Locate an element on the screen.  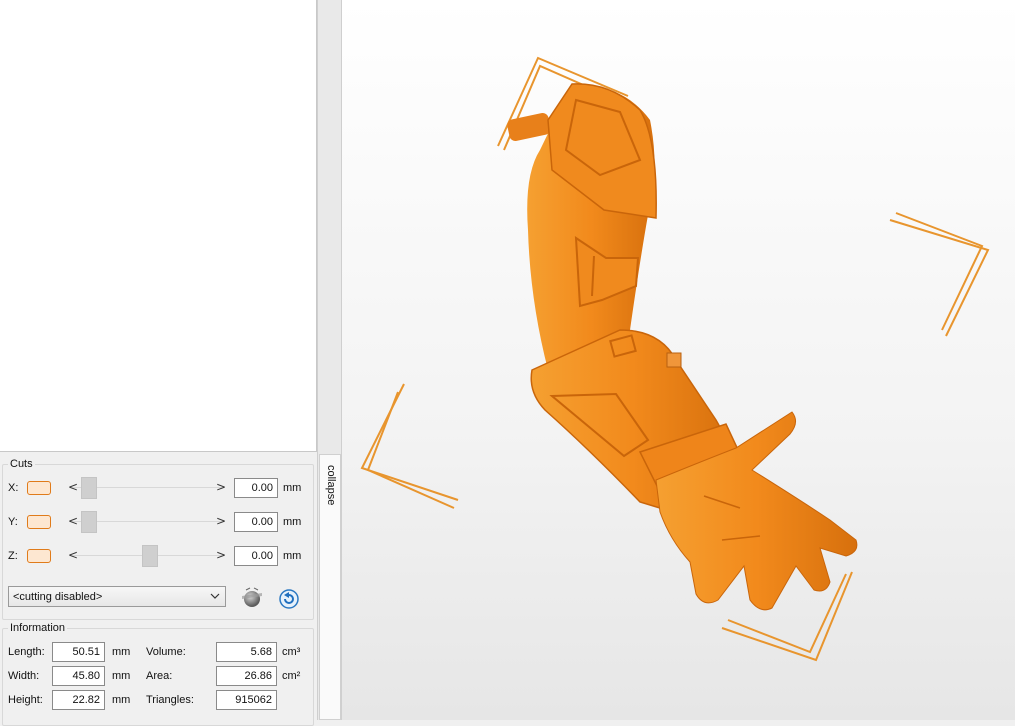
axis-z-slider: < > is located at coordinates (147, 556).